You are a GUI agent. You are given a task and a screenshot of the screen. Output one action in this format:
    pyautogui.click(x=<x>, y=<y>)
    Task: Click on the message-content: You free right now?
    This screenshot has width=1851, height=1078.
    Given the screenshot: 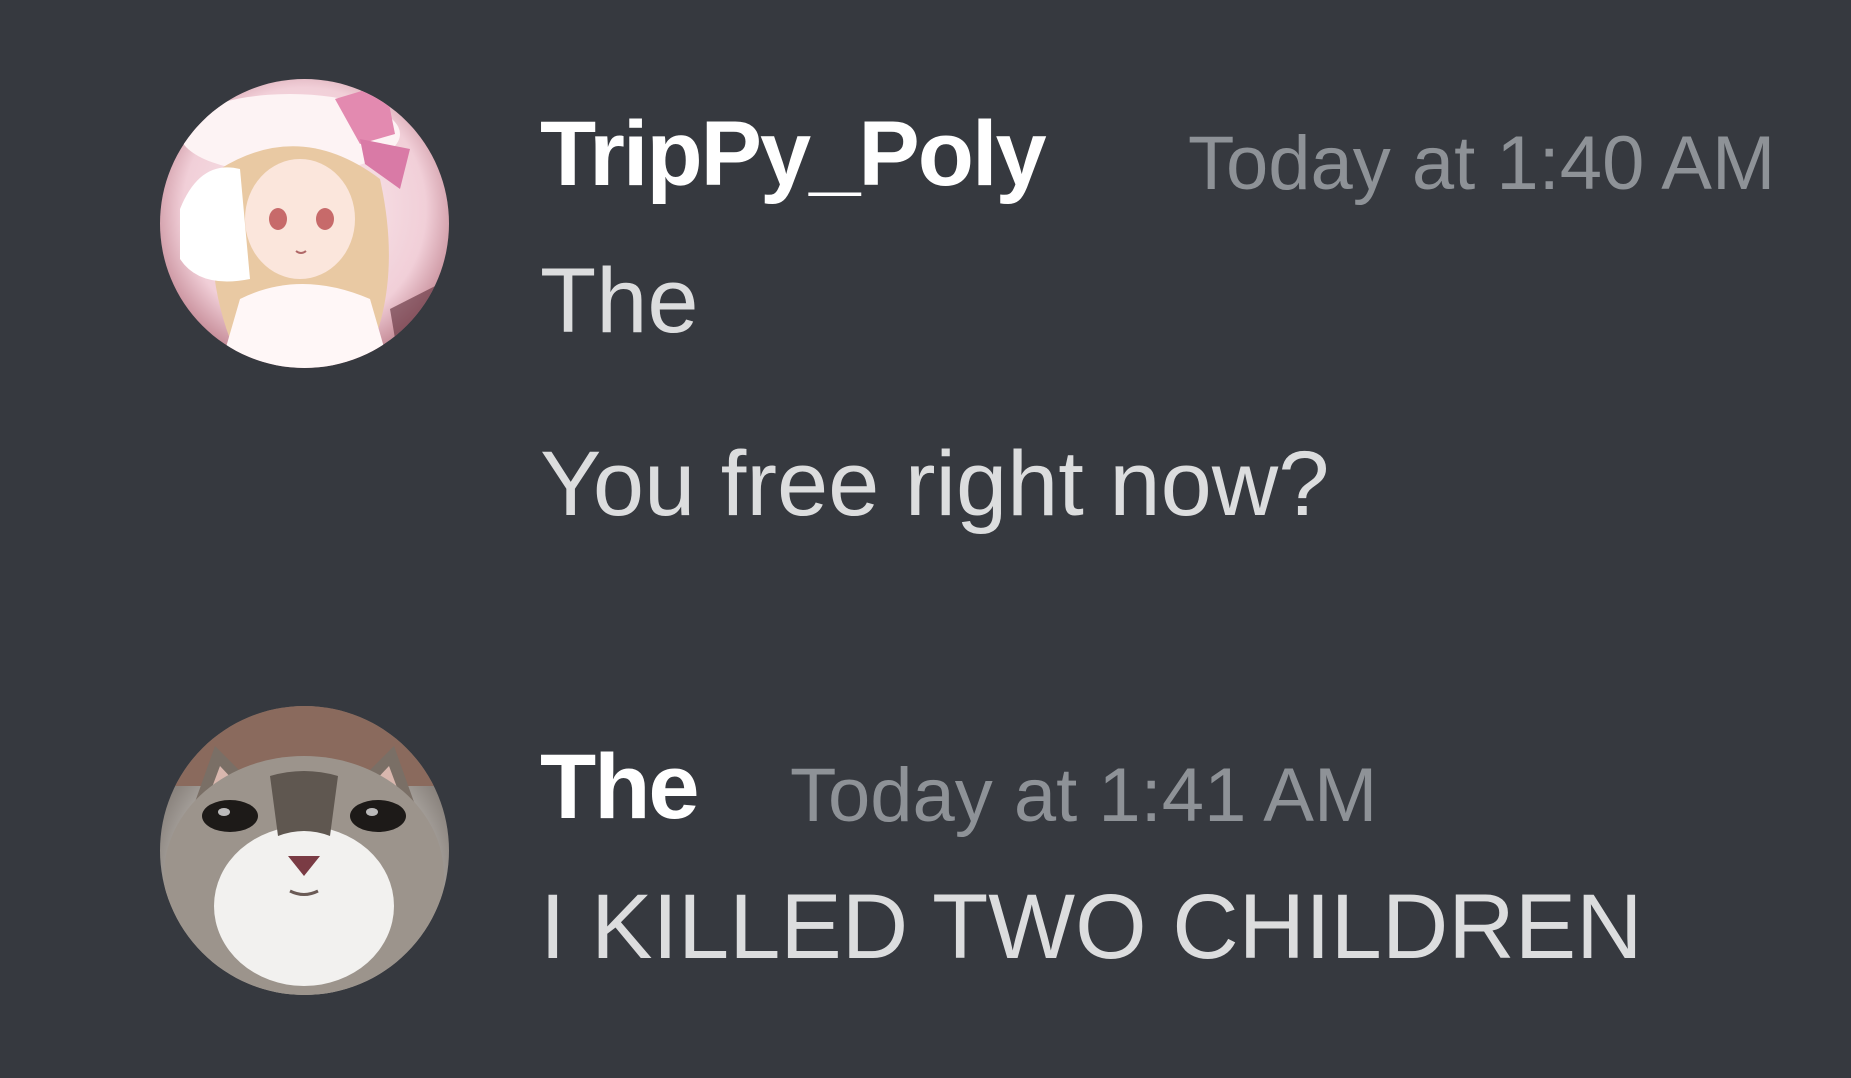 What is the action you would take?
    pyautogui.click(x=935, y=484)
    